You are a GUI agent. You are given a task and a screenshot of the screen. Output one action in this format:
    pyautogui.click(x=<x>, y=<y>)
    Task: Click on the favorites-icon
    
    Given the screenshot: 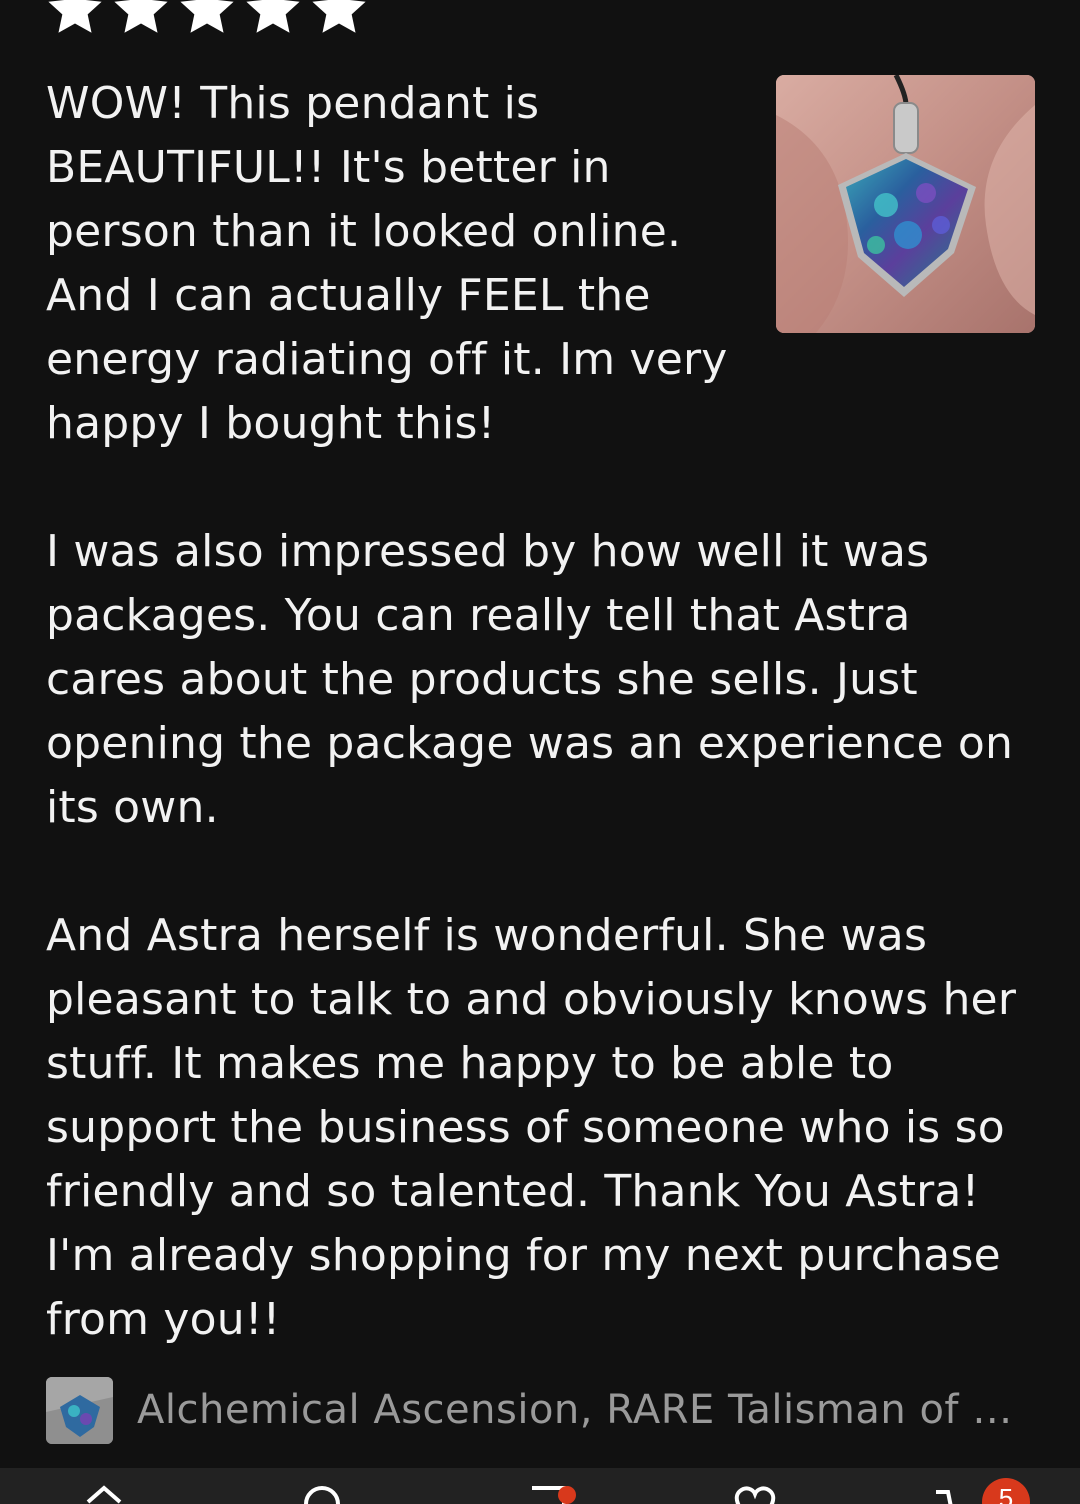 What is the action you would take?
    pyautogui.click(x=755, y=1493)
    